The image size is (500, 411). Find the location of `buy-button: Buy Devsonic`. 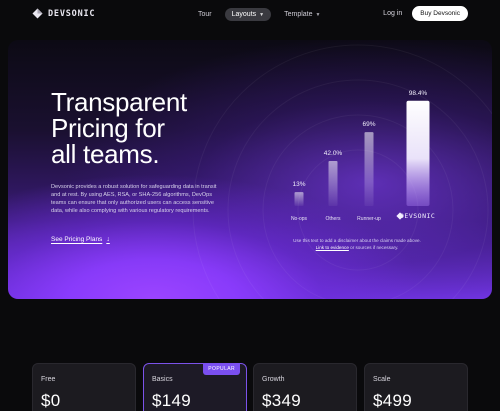

buy-button: Buy Devsonic is located at coordinates (440, 13).